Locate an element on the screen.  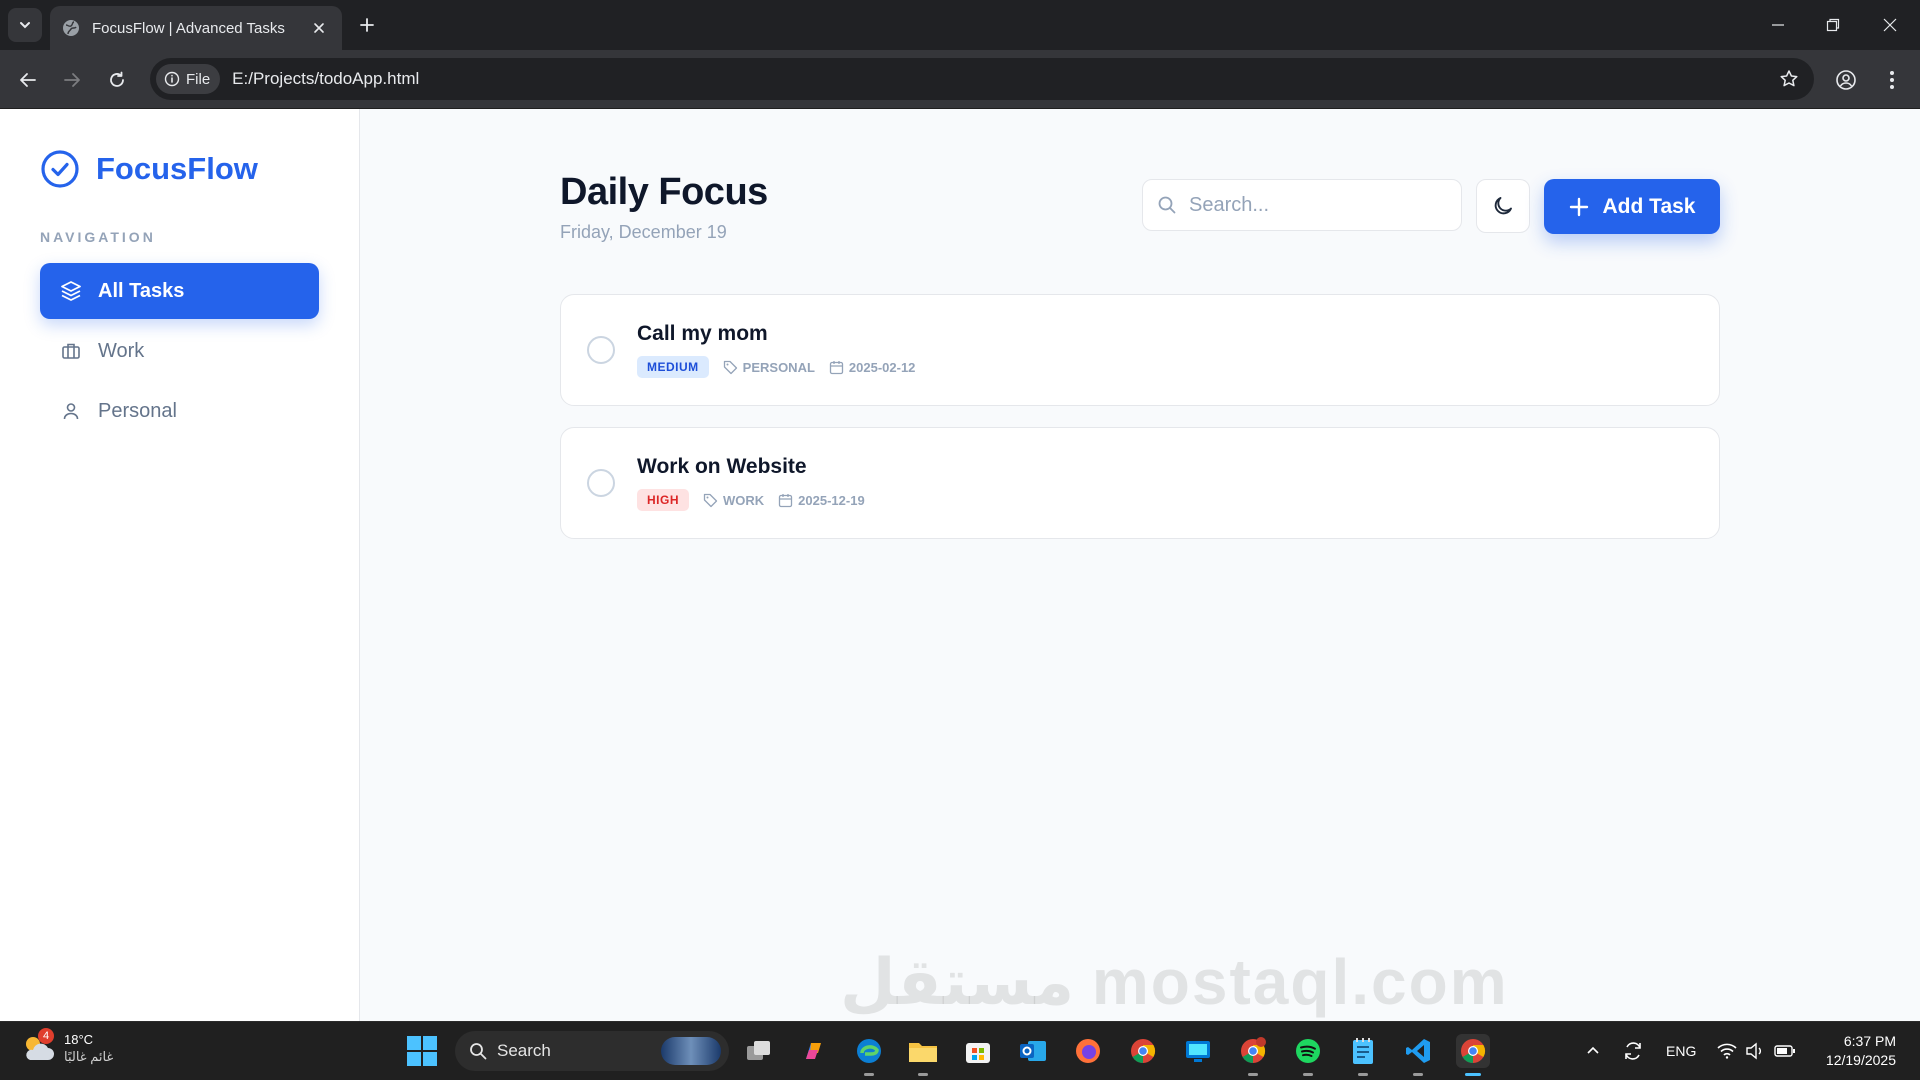
moon-icon is located at coordinates (1503, 206).